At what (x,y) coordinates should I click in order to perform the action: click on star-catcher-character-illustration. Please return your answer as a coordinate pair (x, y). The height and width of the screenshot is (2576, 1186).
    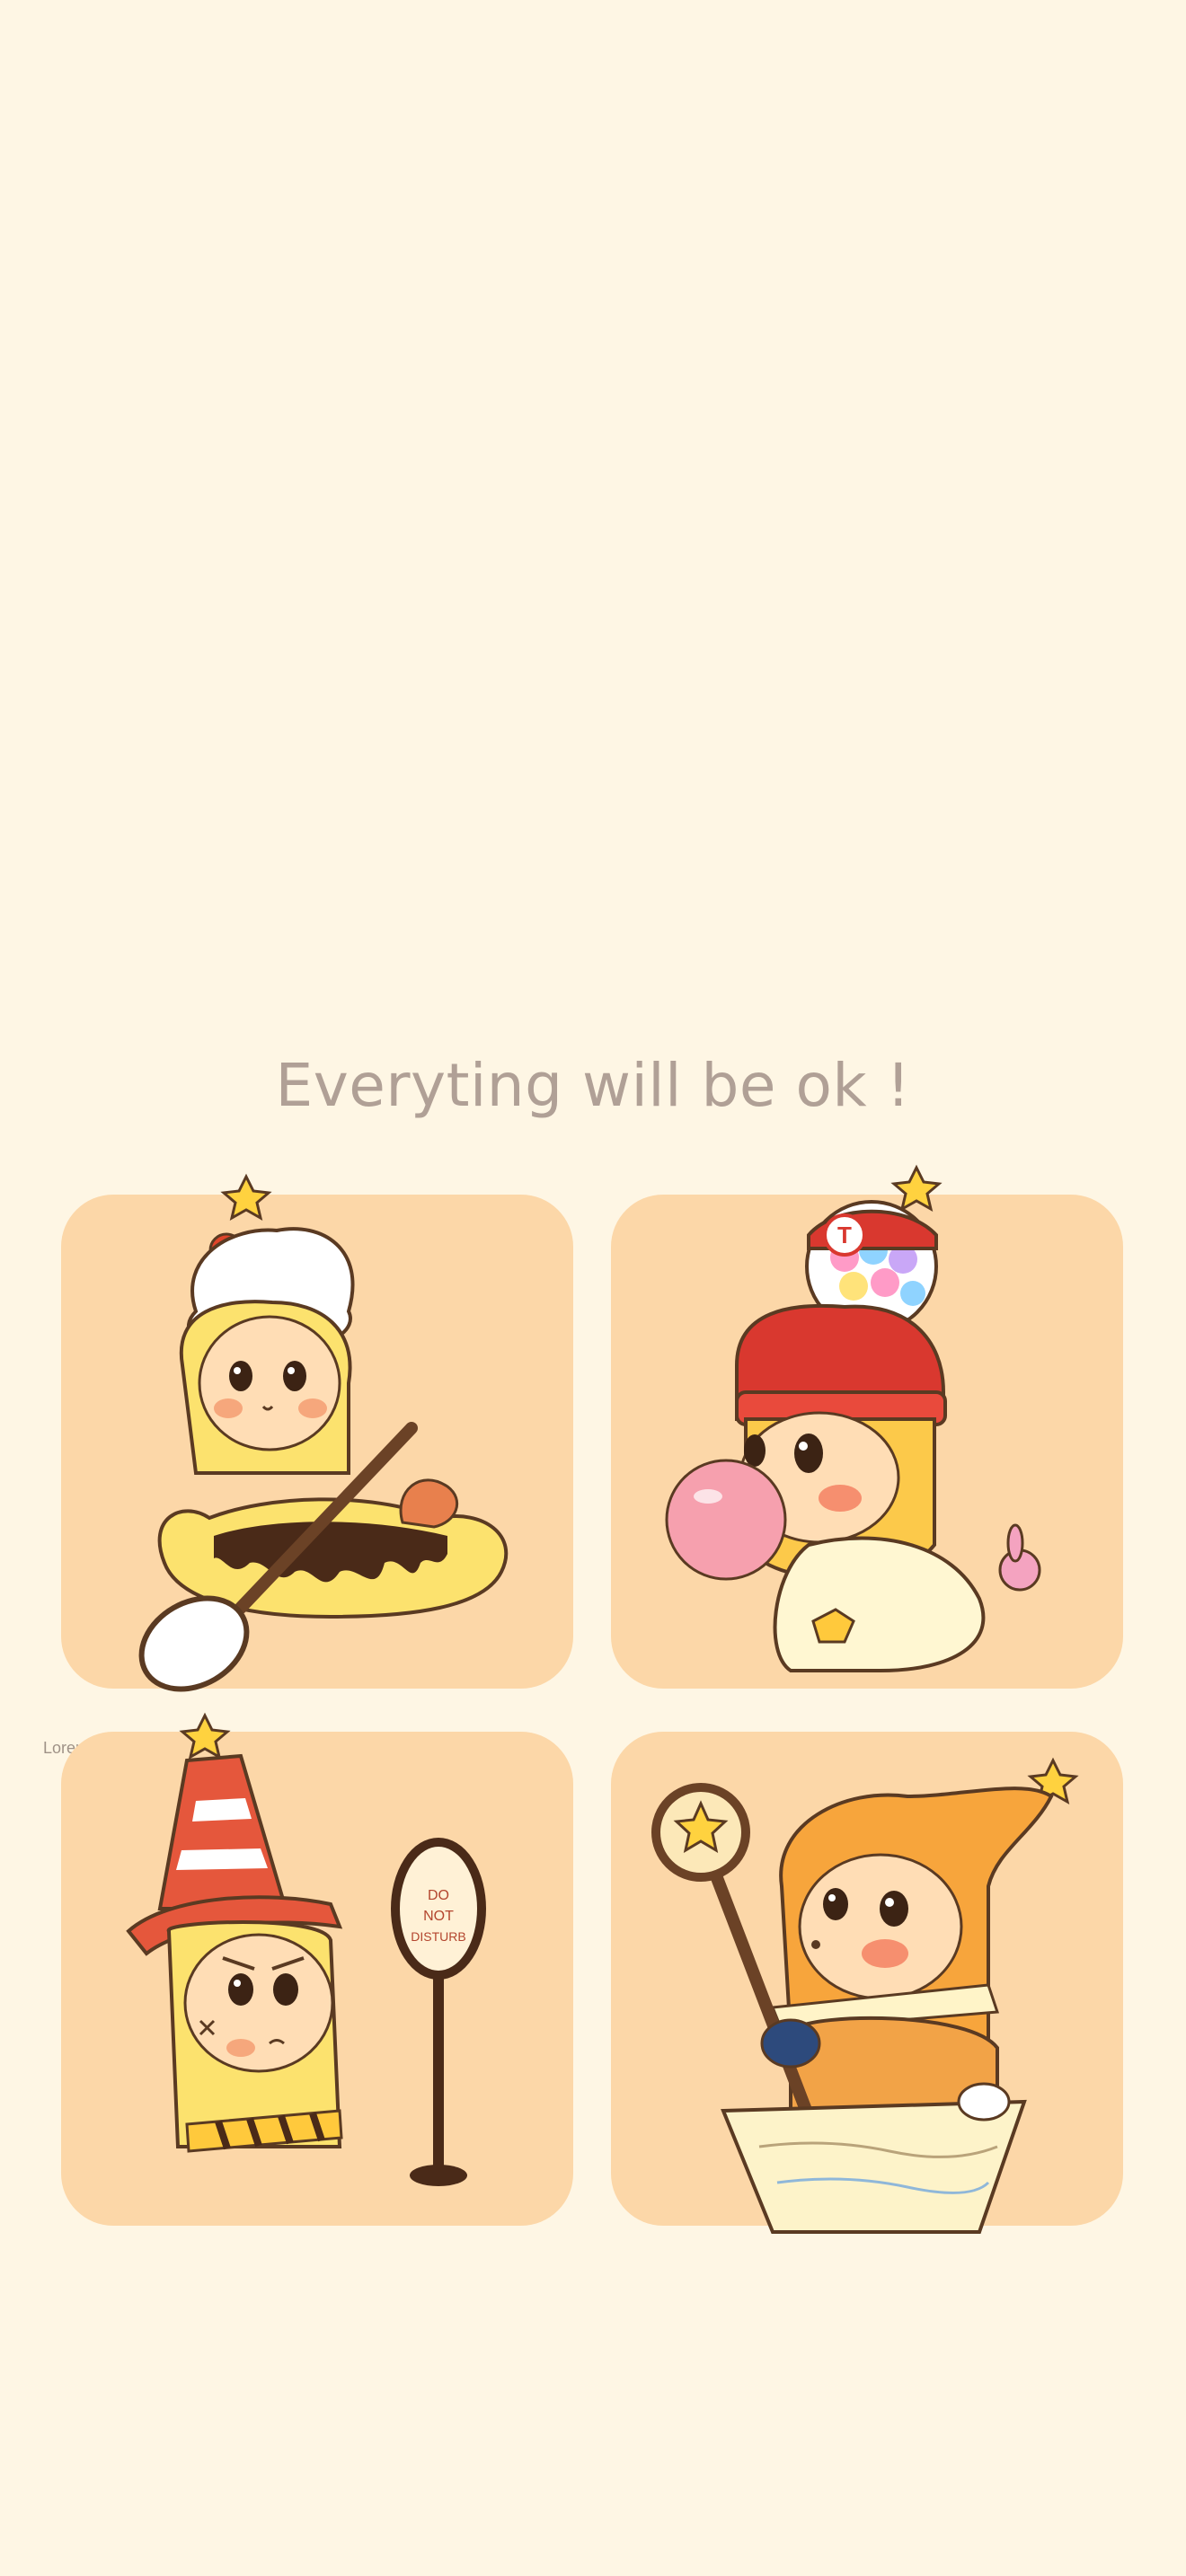
    Looking at the image, I should click on (865, 1996).